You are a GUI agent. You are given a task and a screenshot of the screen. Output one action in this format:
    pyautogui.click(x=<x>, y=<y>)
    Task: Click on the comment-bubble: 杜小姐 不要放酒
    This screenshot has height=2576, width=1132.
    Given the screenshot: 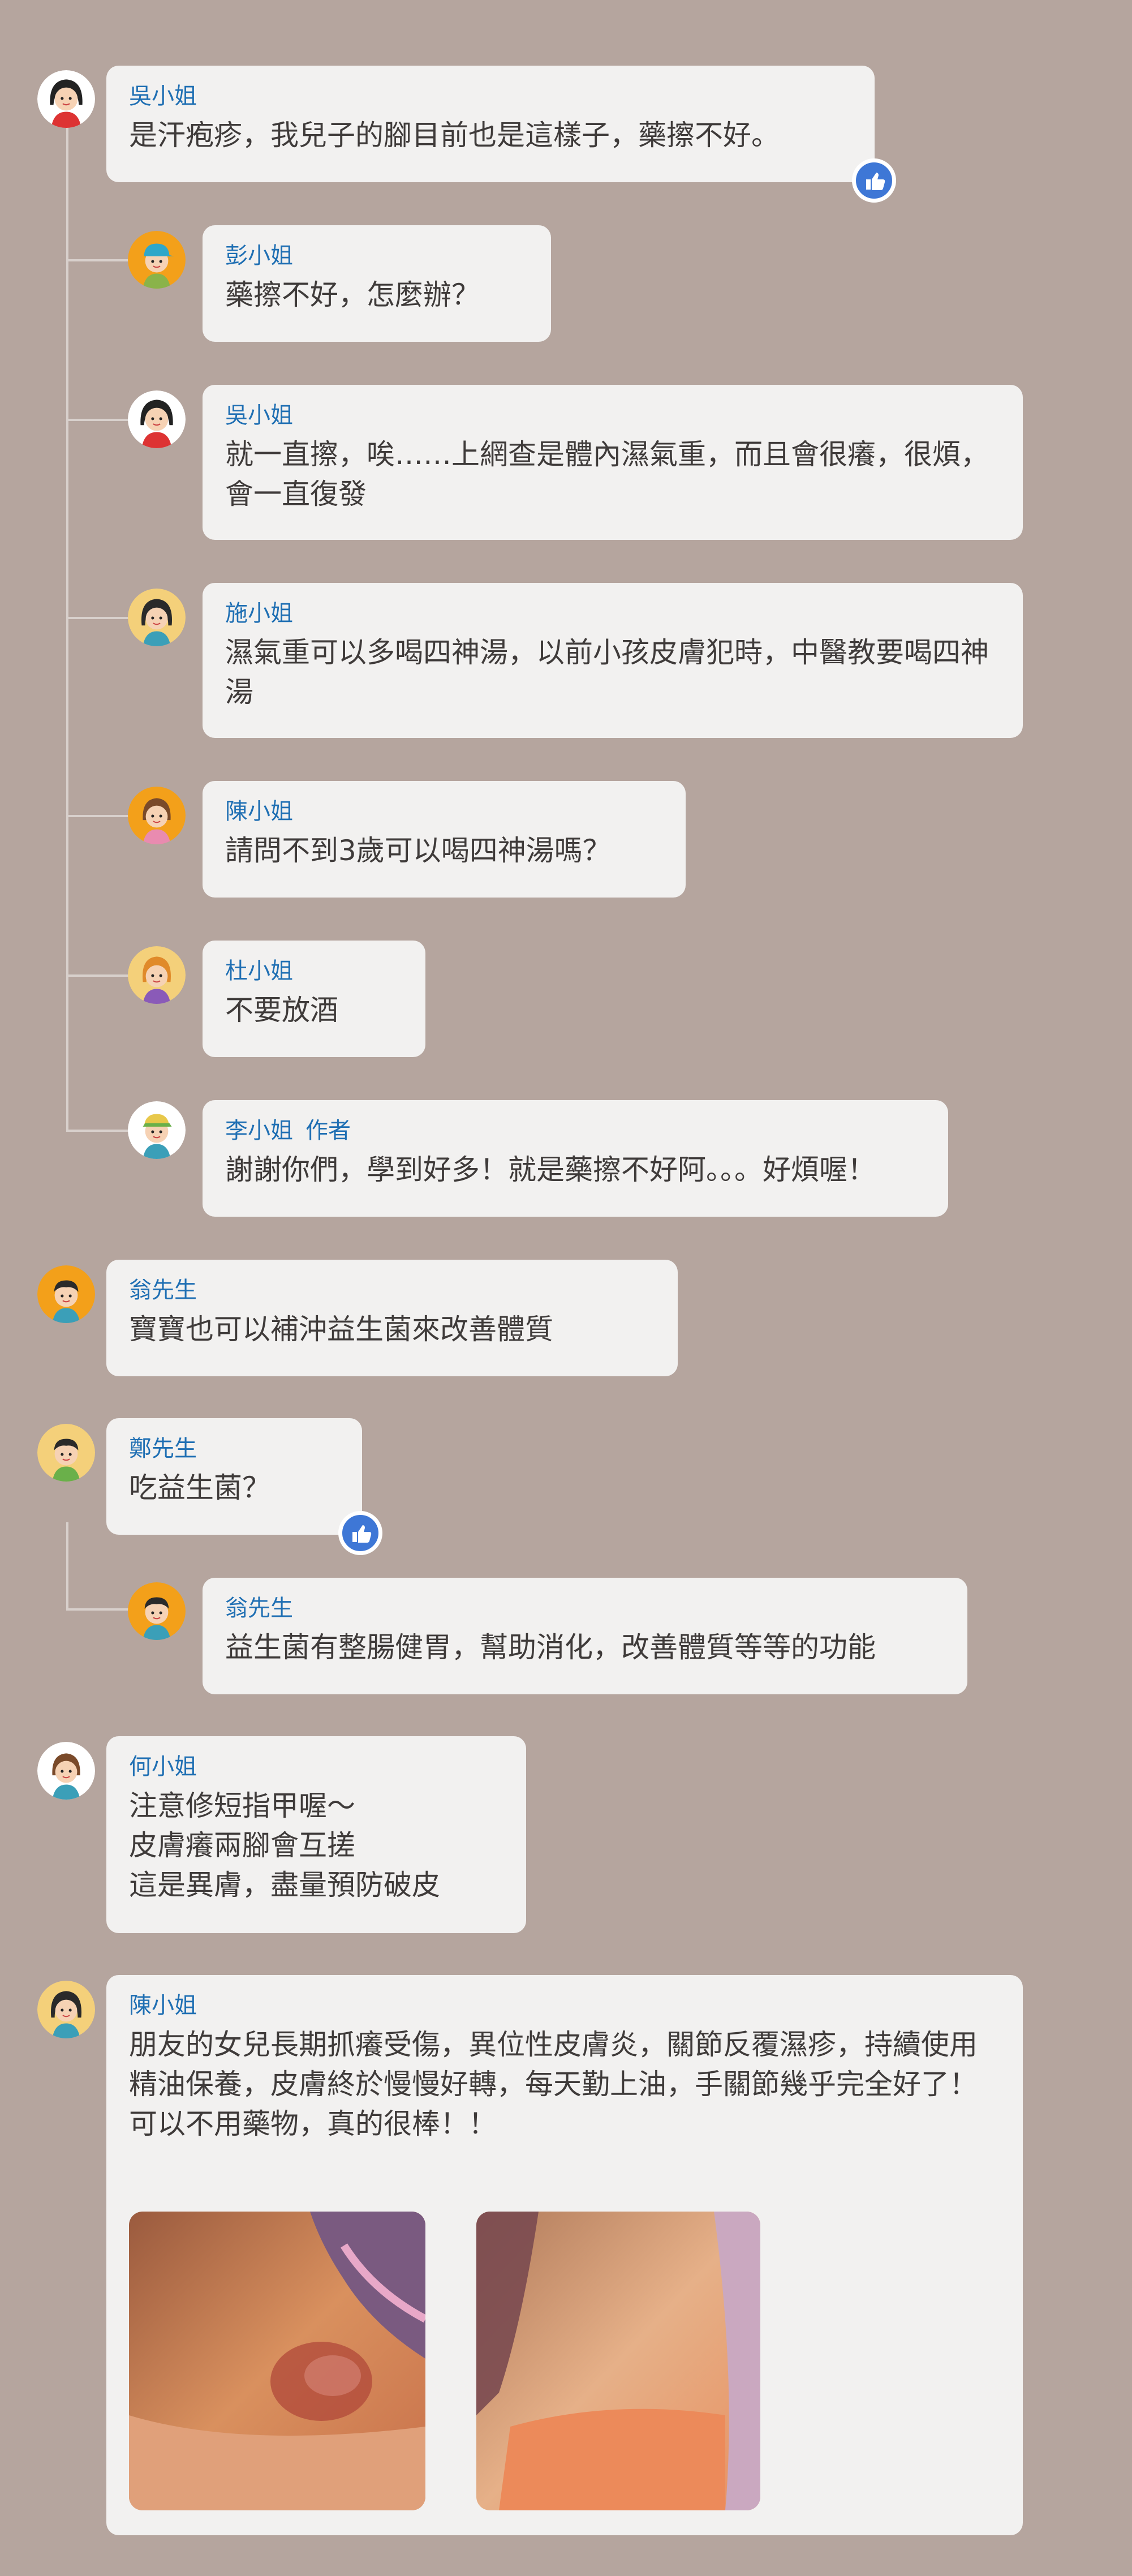 What is the action you would take?
    pyautogui.click(x=314, y=999)
    